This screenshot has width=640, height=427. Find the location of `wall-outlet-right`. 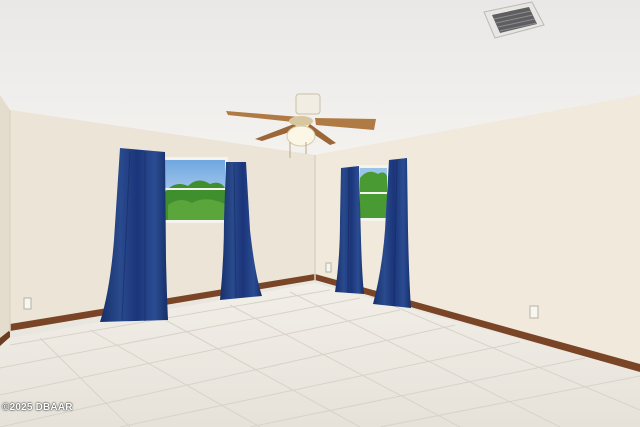

wall-outlet-right is located at coordinates (534, 312).